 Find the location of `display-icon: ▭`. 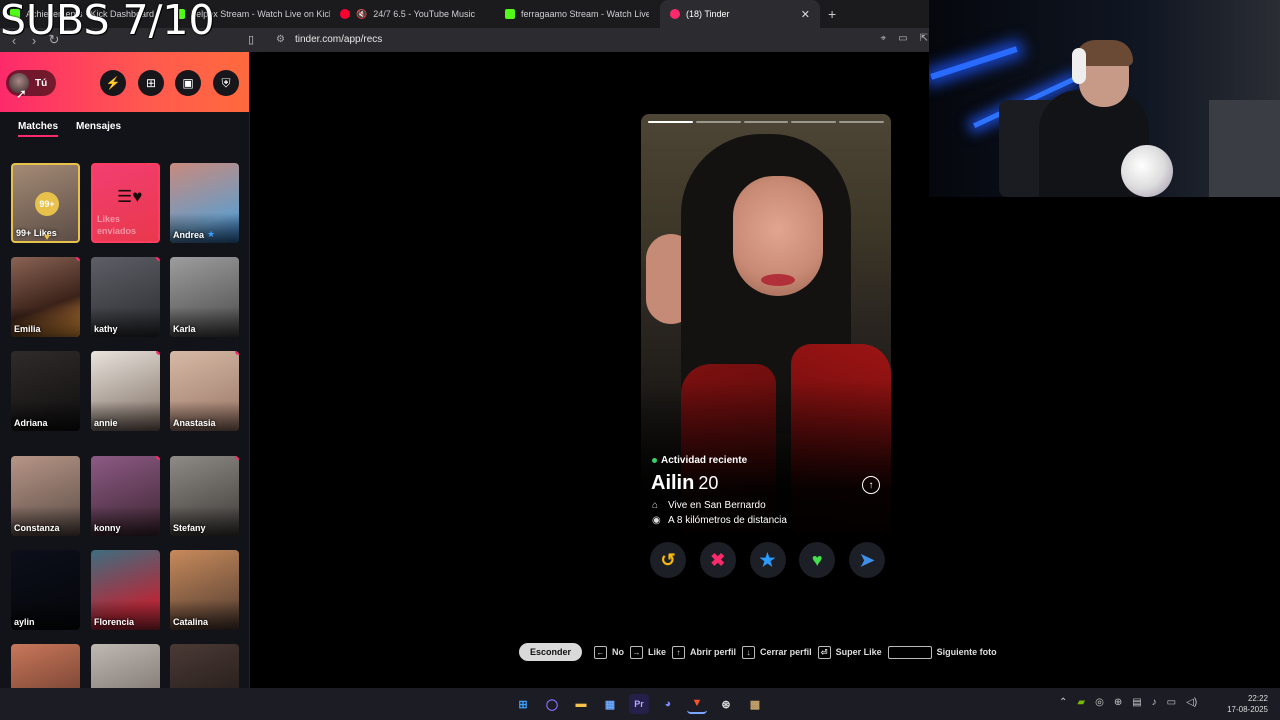

display-icon: ▭ is located at coordinates (1171, 702).